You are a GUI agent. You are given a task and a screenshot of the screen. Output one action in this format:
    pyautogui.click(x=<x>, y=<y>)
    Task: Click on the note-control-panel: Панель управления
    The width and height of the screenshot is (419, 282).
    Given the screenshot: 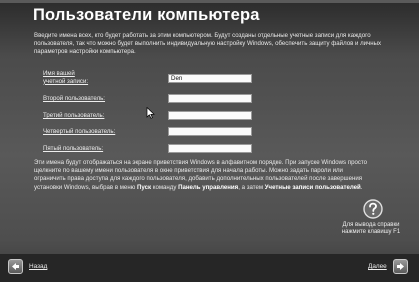 What is the action you would take?
    pyautogui.click(x=208, y=187)
    